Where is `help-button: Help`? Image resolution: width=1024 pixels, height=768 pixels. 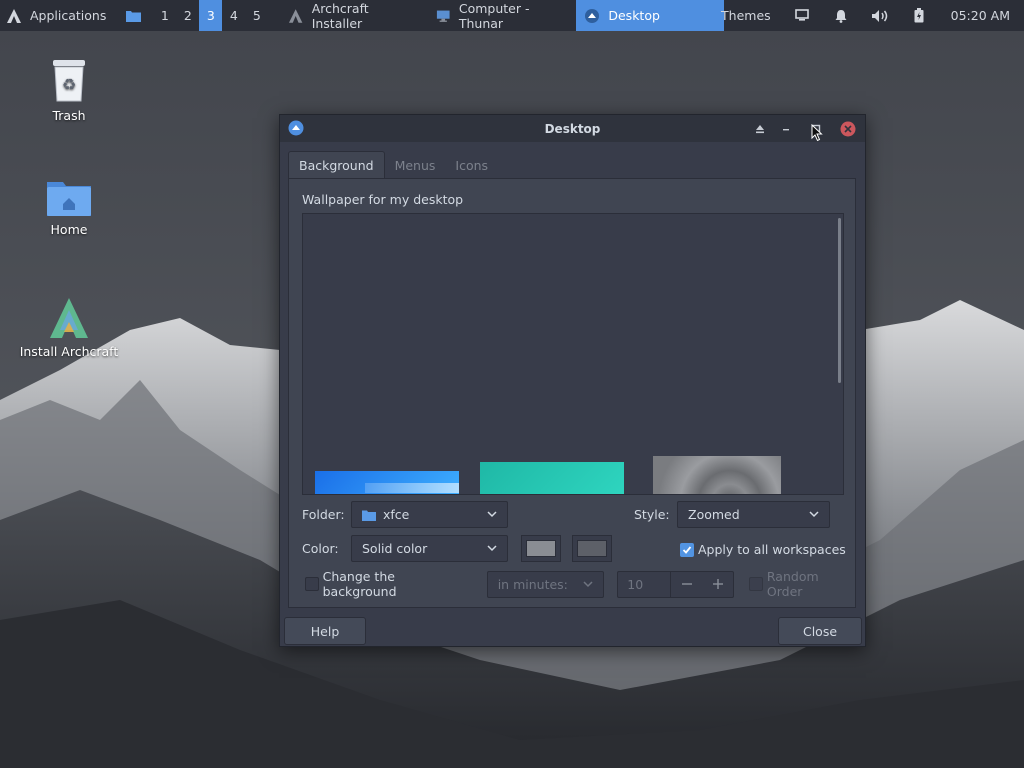 help-button: Help is located at coordinates (325, 631).